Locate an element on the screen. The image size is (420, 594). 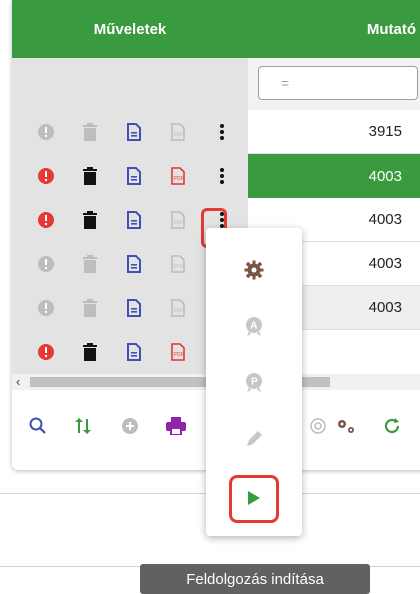
filter-row: = is located at coordinates (334, 84).